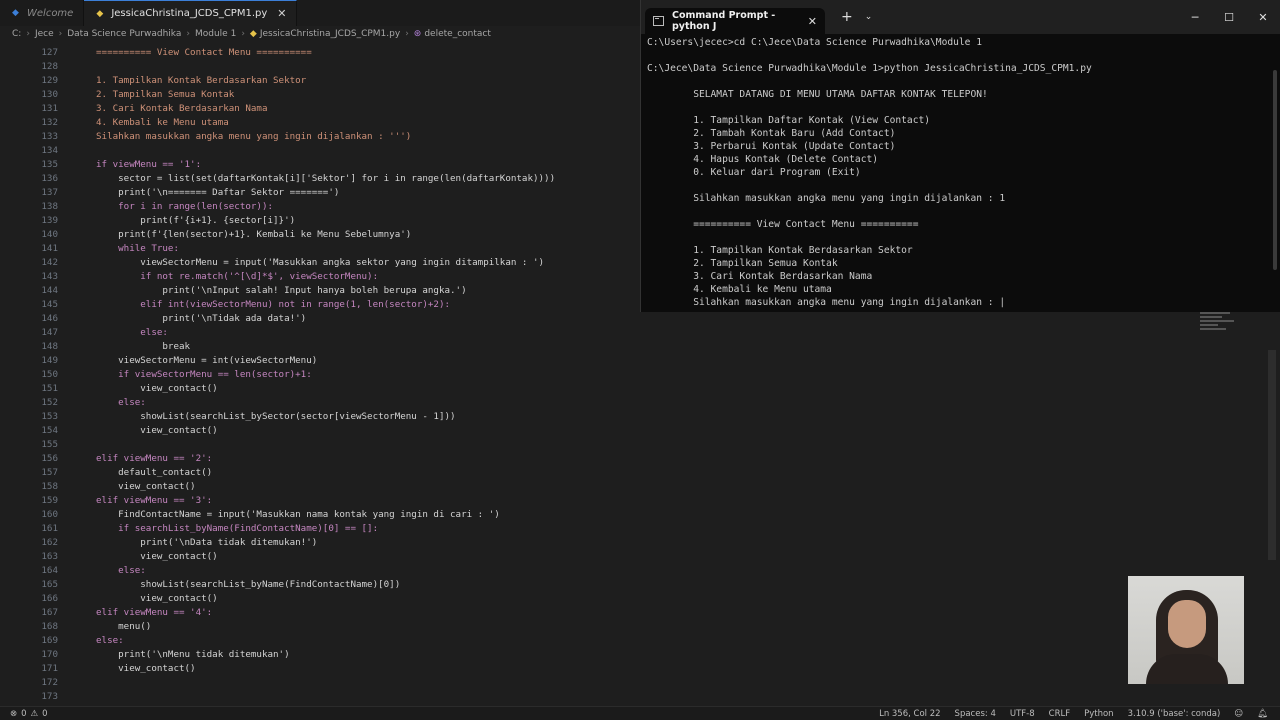 The width and height of the screenshot is (1280, 720). I want to click on code-line: 170 print('\nMenu tidak ditemukan'), so click(320, 655).